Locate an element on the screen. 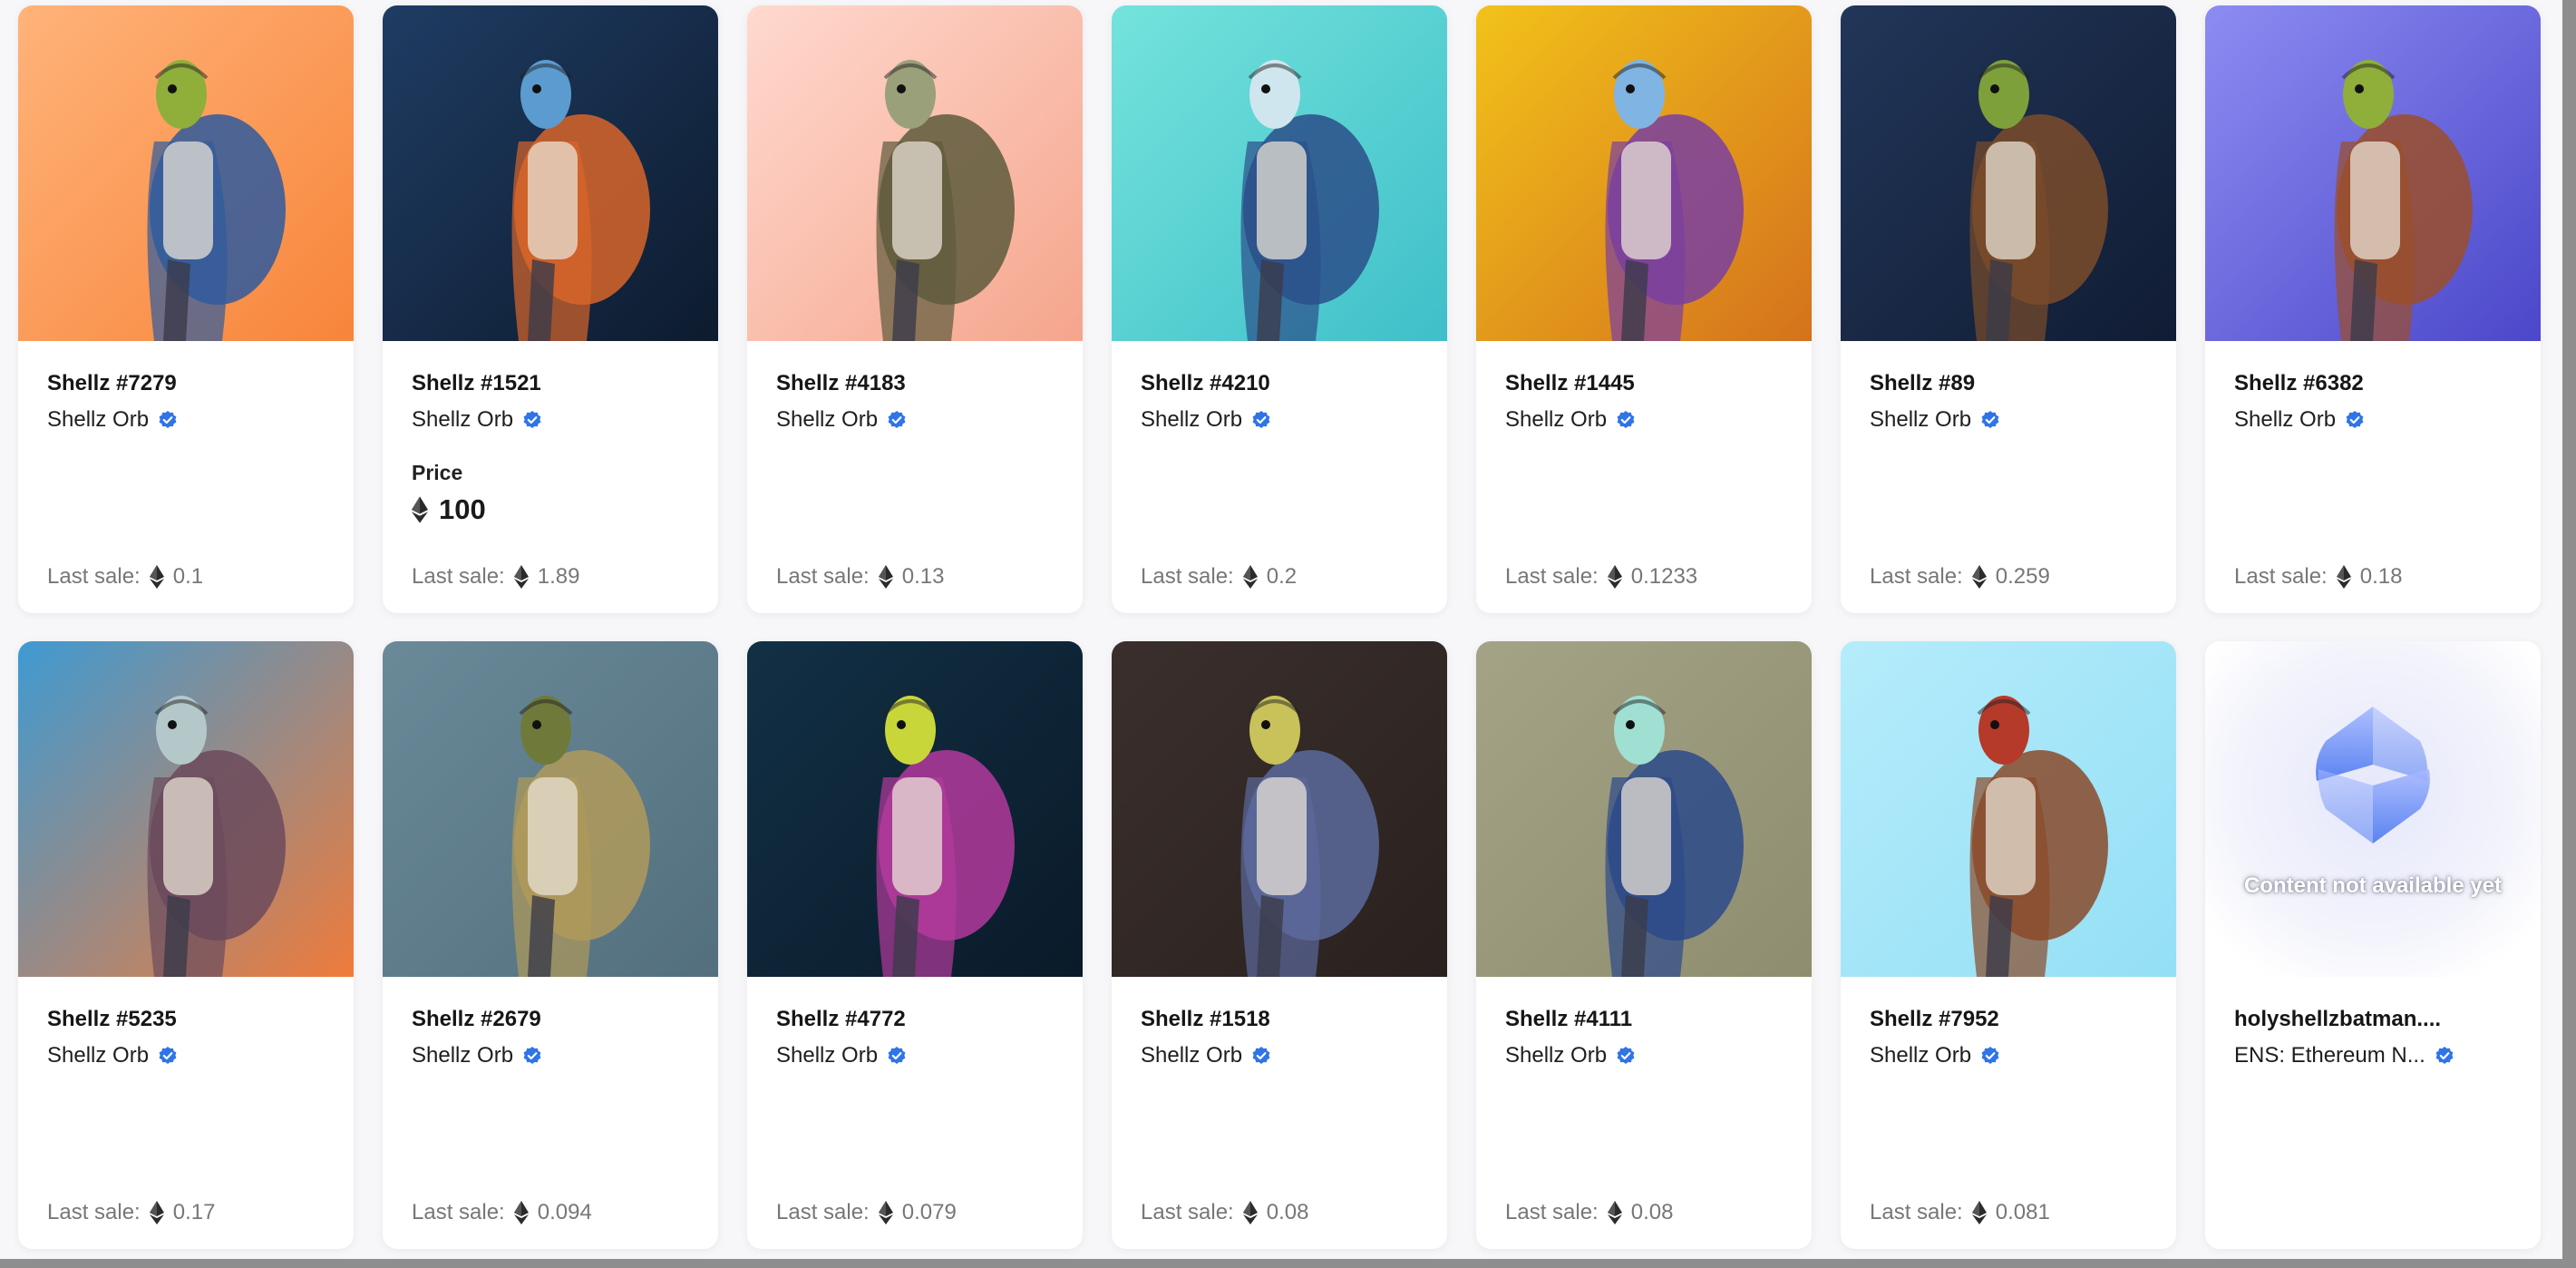 This screenshot has height=1268, width=2576. last-sale: Last sale: 0.18 is located at coordinates (2318, 577).